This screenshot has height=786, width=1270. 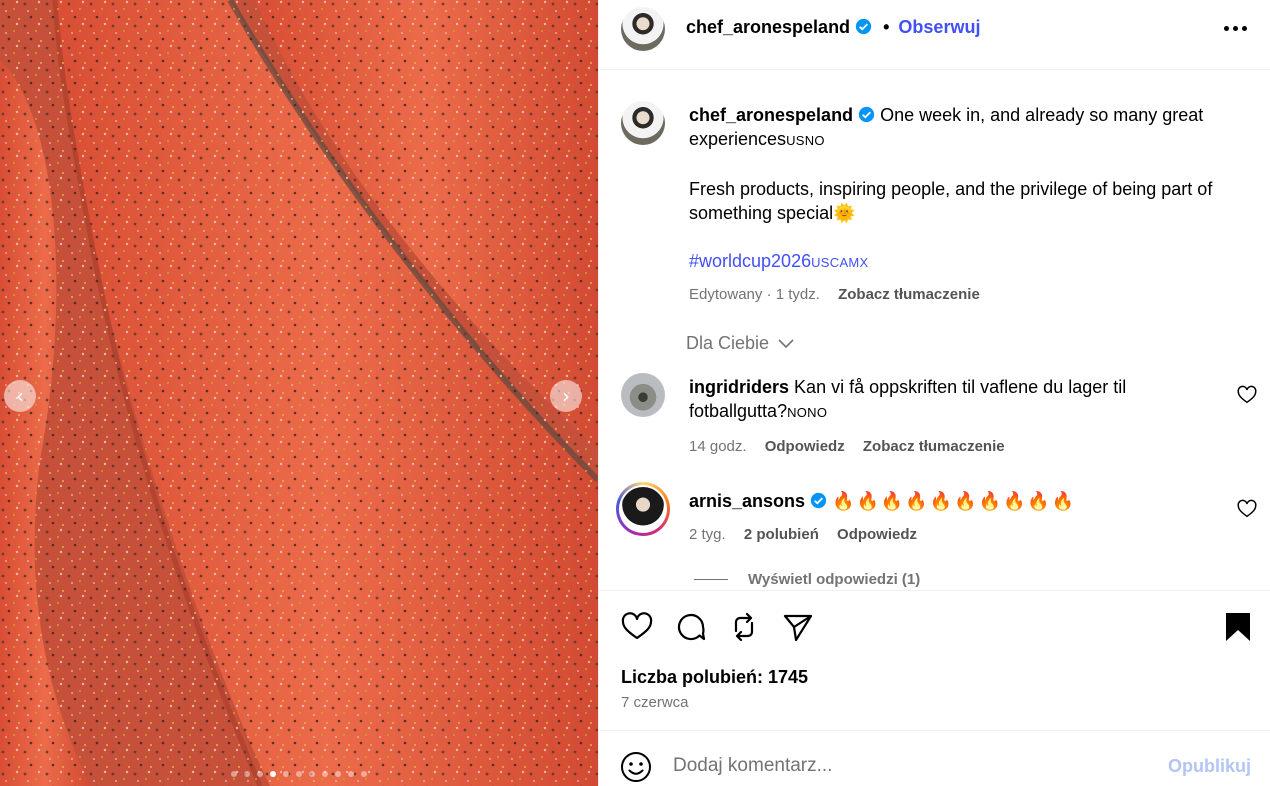 What do you see at coordinates (840, 262) in the screenshot?
I see `flag-emojis: USCAMX` at bounding box center [840, 262].